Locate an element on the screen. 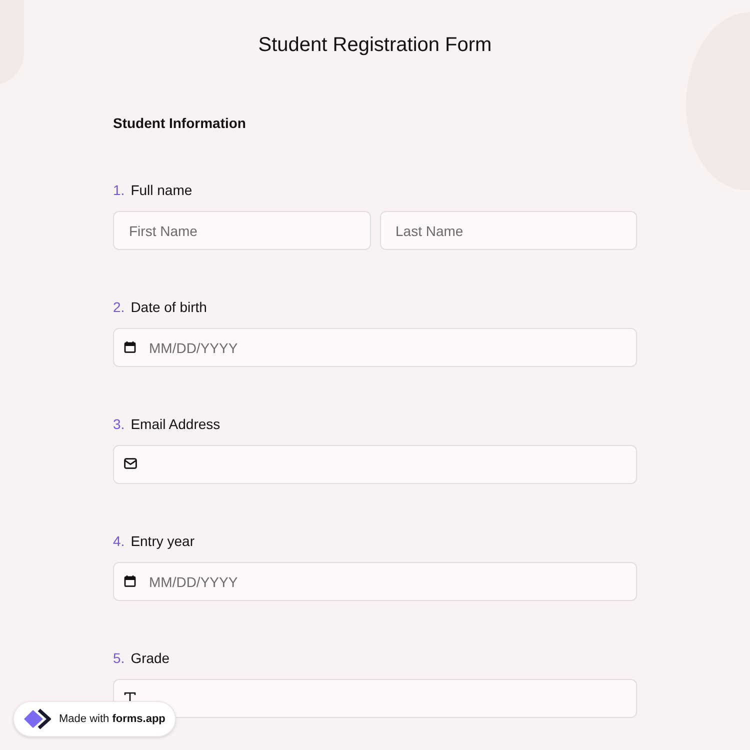 The height and width of the screenshot is (750, 750). question-number: 5. is located at coordinates (119, 658).